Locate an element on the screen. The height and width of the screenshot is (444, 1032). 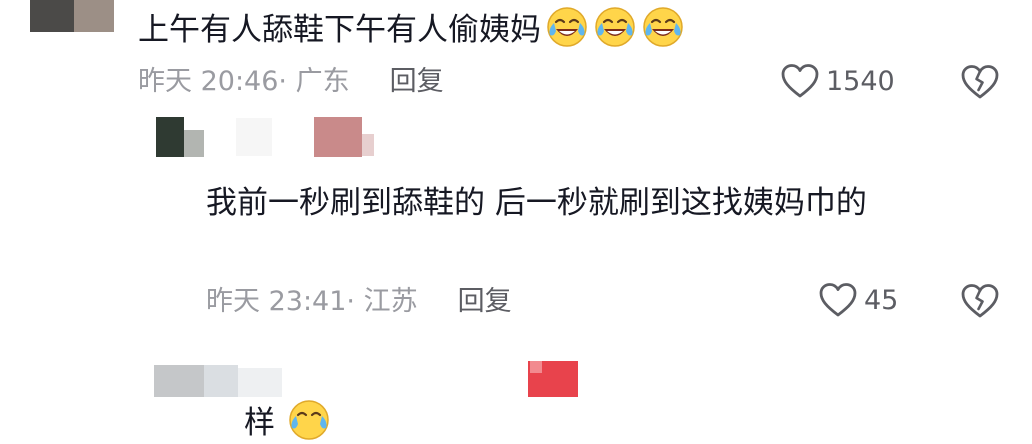
comment-location: 江苏 is located at coordinates (390, 301).